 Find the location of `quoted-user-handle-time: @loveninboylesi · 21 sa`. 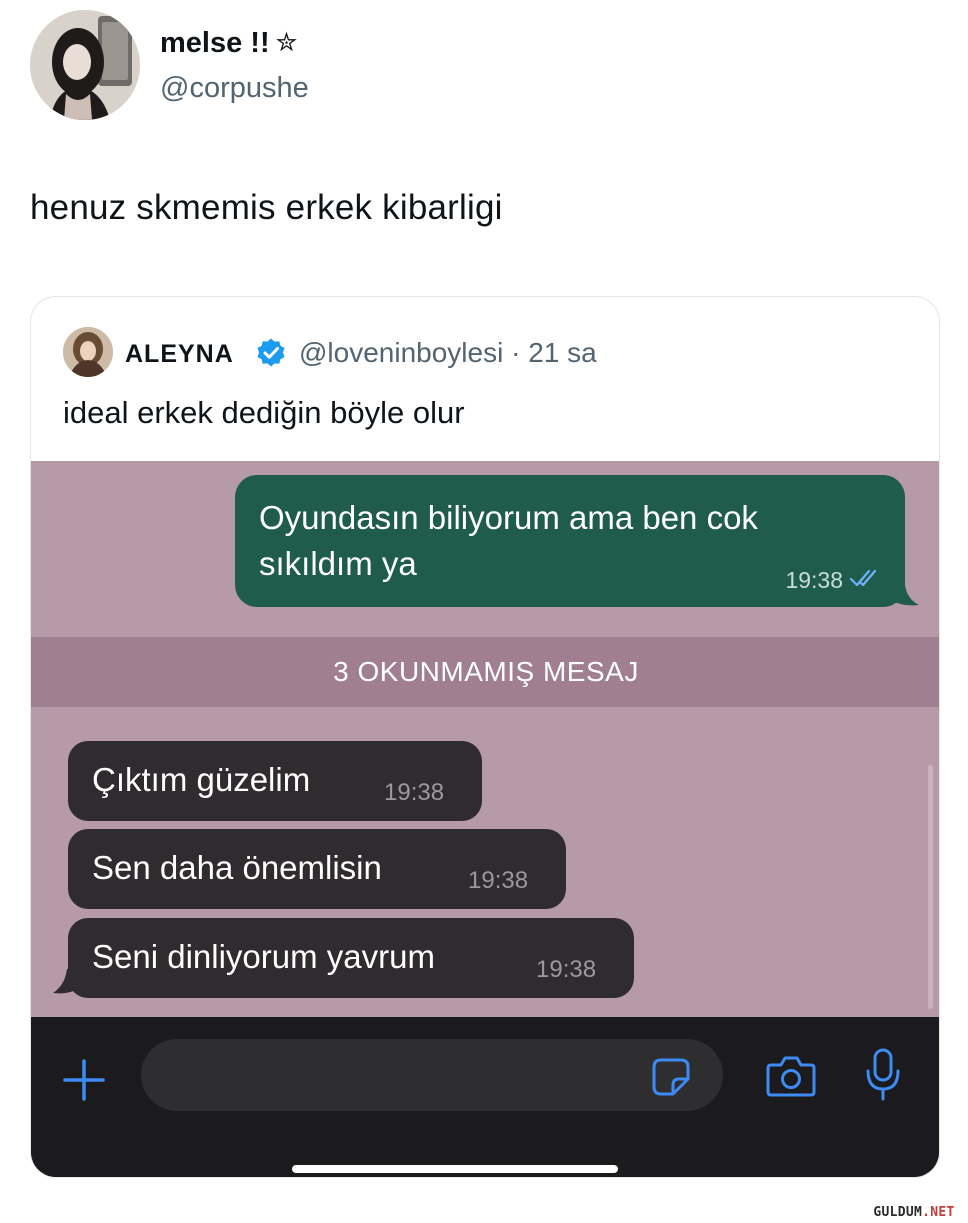

quoted-user-handle-time: @loveninboylesi · 21 sa is located at coordinates (448, 353).